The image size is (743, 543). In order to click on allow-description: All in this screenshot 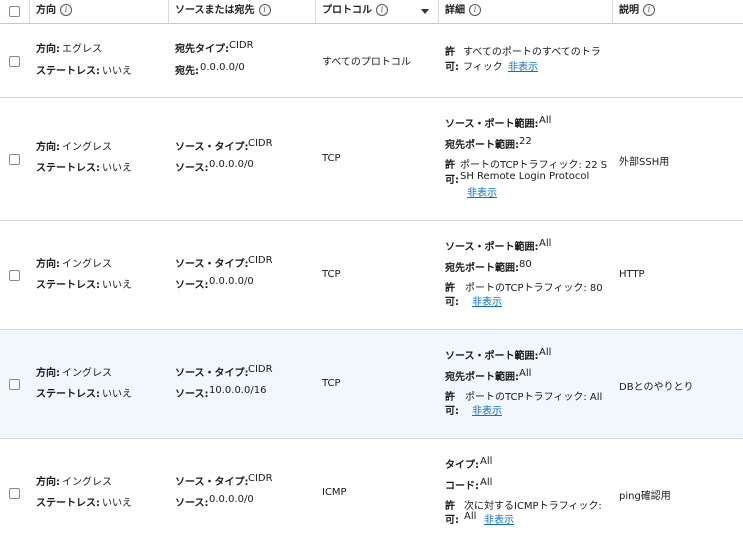, I will do `click(470, 516)`.